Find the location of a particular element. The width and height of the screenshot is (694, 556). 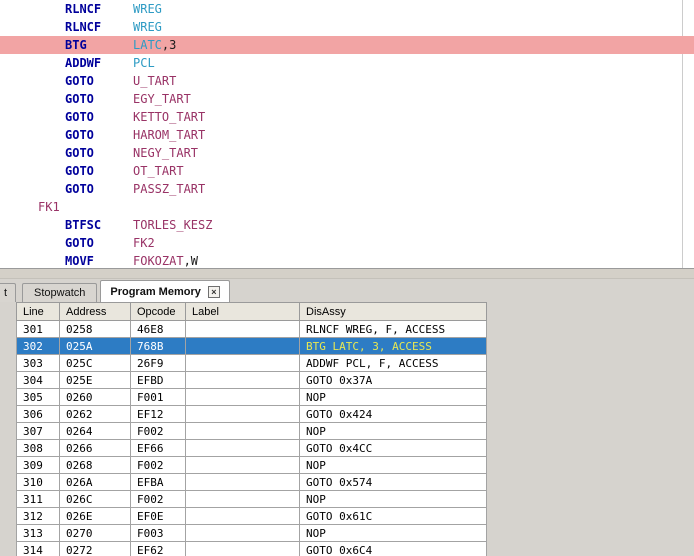

cell-address: 026A is located at coordinates (95, 482).